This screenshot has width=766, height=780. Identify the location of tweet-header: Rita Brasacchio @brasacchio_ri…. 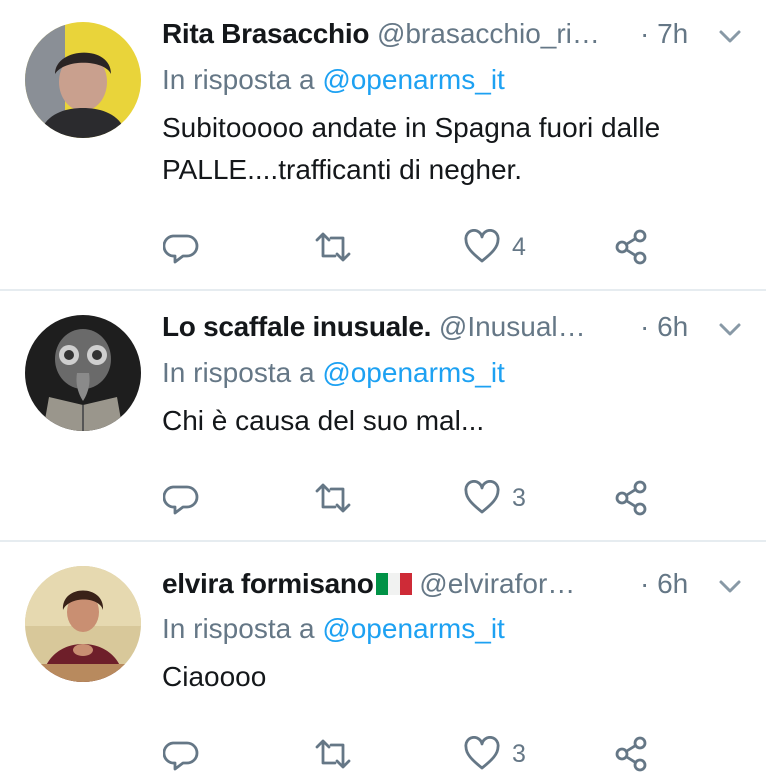
(381, 34).